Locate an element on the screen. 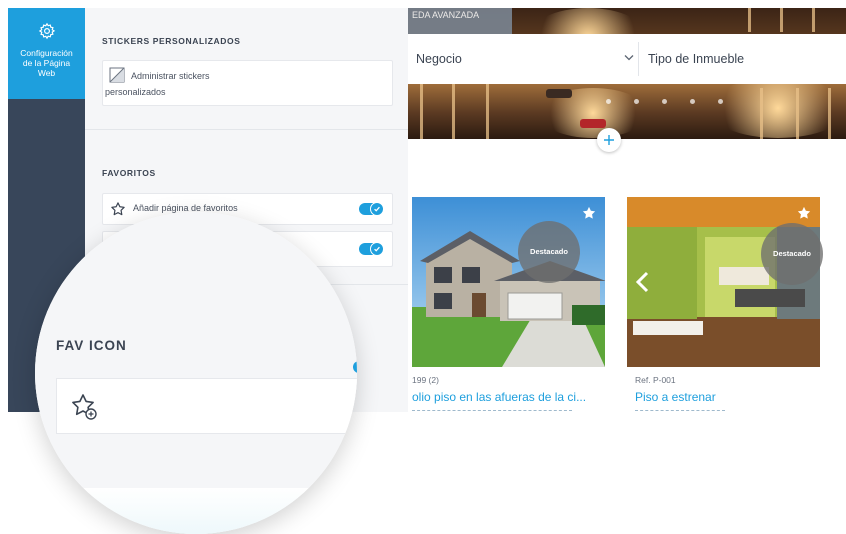 The image size is (846, 534). chevron-down-icon is located at coordinates (629, 58).